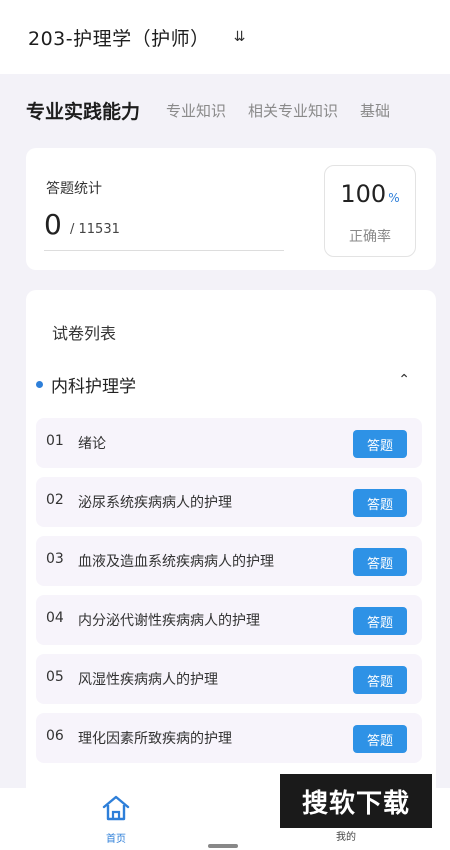 The height and width of the screenshot is (850, 450). I want to click on section-name: 内科护理学, so click(93, 386).